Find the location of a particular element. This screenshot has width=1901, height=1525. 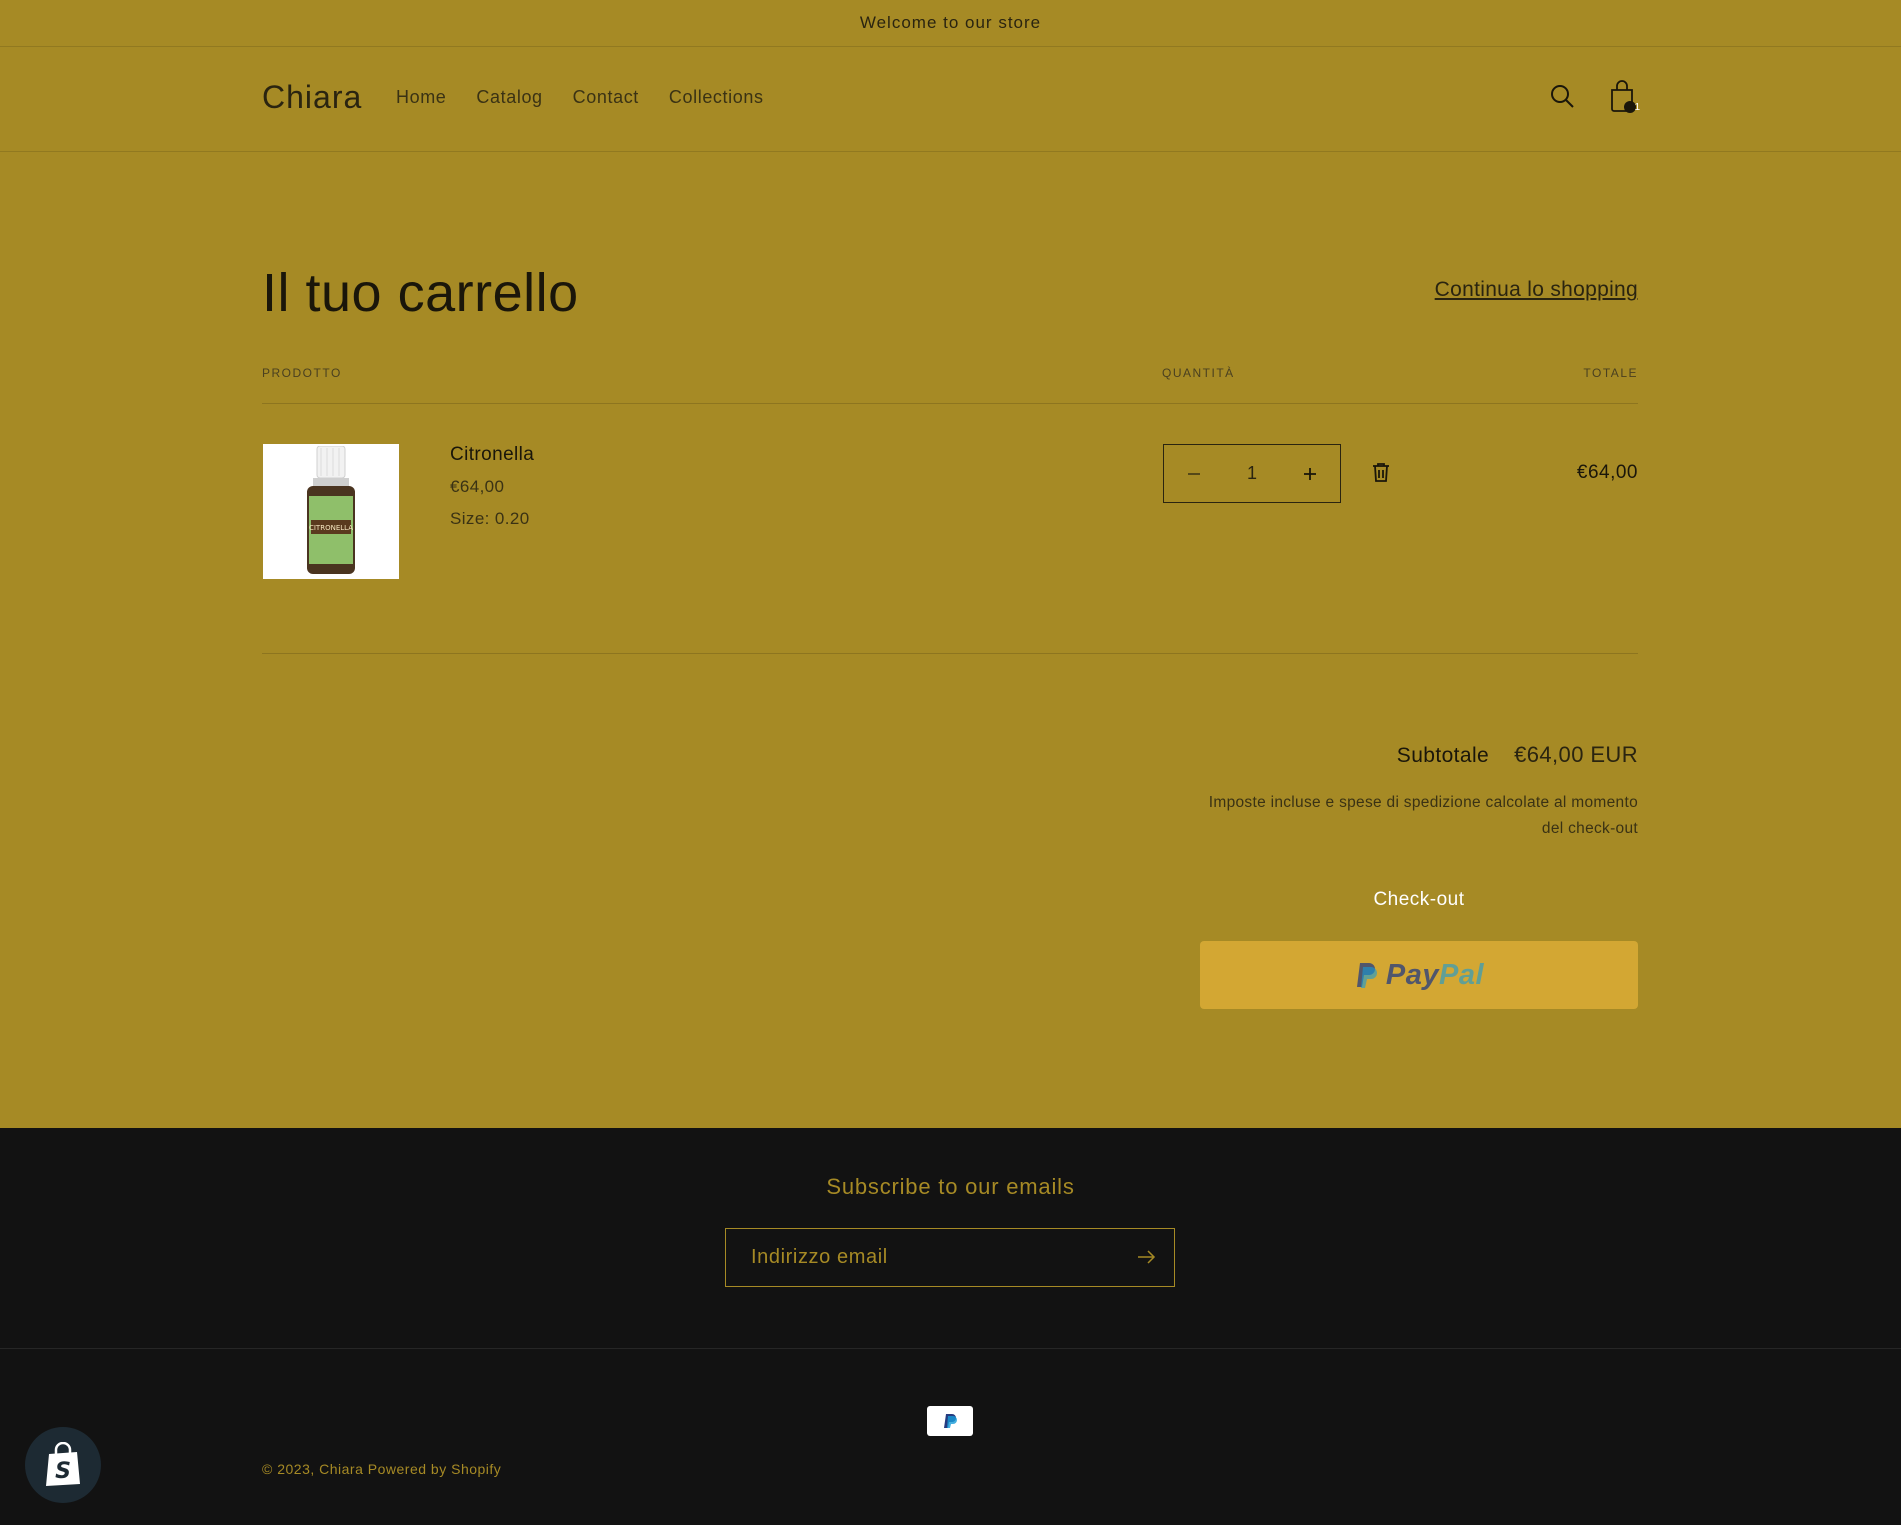

copyright-prefix: © 2023, is located at coordinates (288, 1469).